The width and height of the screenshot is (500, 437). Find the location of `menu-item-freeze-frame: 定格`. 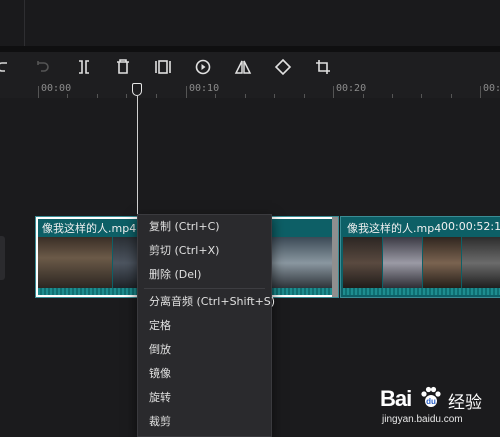

menu-item-freeze-frame: 定格 is located at coordinates (204, 326).